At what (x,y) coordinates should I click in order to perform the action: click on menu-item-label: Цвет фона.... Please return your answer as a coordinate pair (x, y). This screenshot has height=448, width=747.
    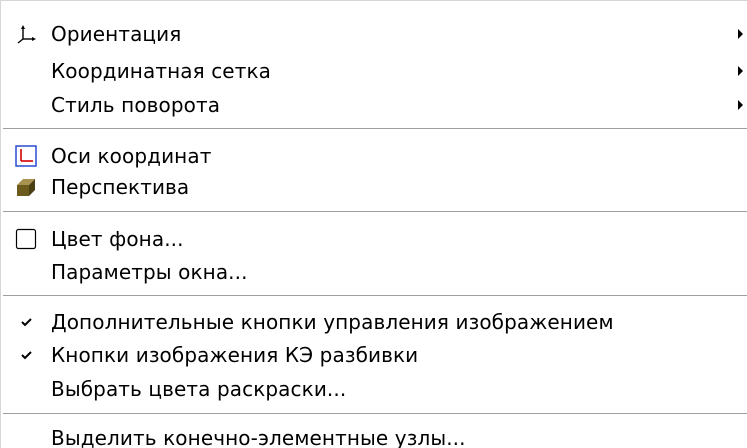
    Looking at the image, I should click on (117, 239).